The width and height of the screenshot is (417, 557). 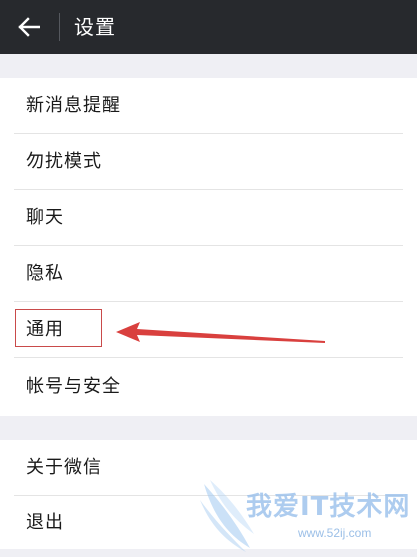 What do you see at coordinates (58, 328) in the screenshot?
I see `highlight-box` at bounding box center [58, 328].